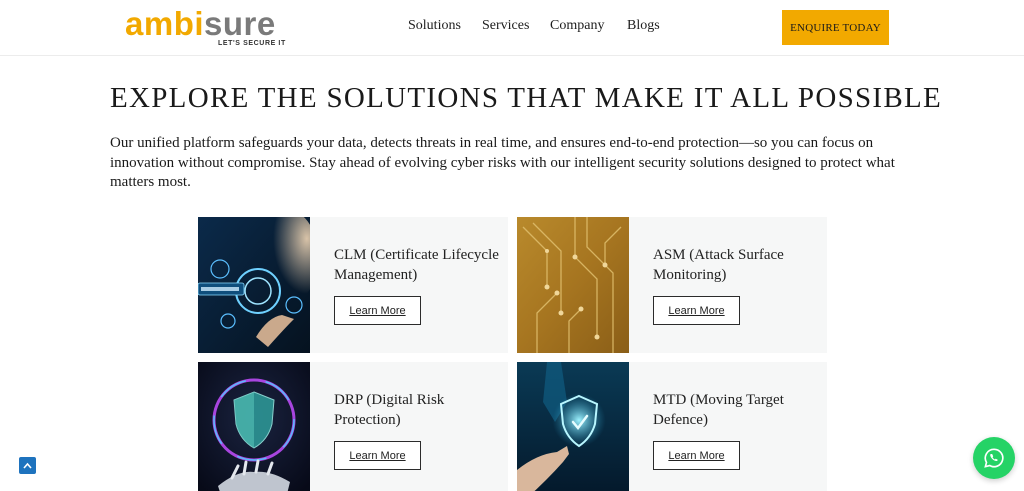 This screenshot has width=1024, height=491. I want to click on whatsapp-chat-button, so click(994, 458).